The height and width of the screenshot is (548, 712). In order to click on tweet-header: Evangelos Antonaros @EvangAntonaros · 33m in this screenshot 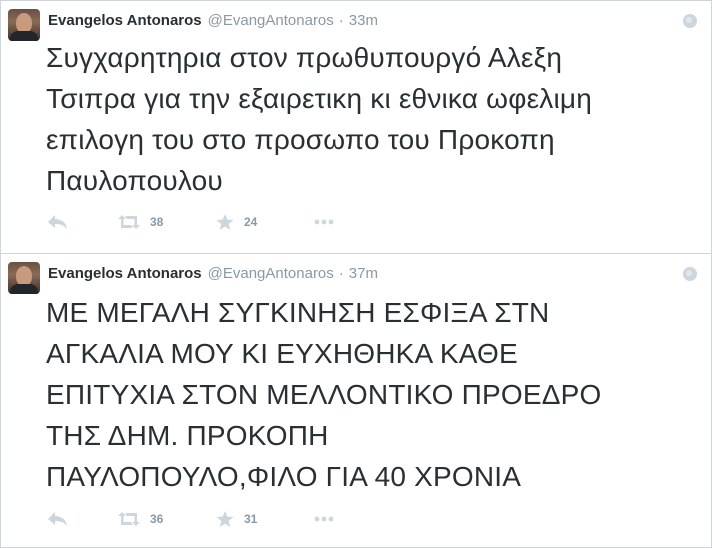, I will do `click(213, 22)`.